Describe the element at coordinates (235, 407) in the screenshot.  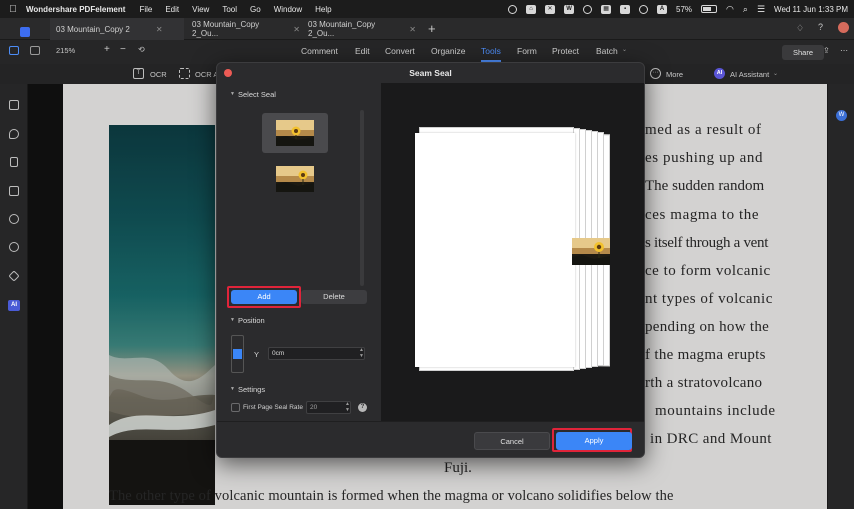
I see `first-page-checkbox` at that location.